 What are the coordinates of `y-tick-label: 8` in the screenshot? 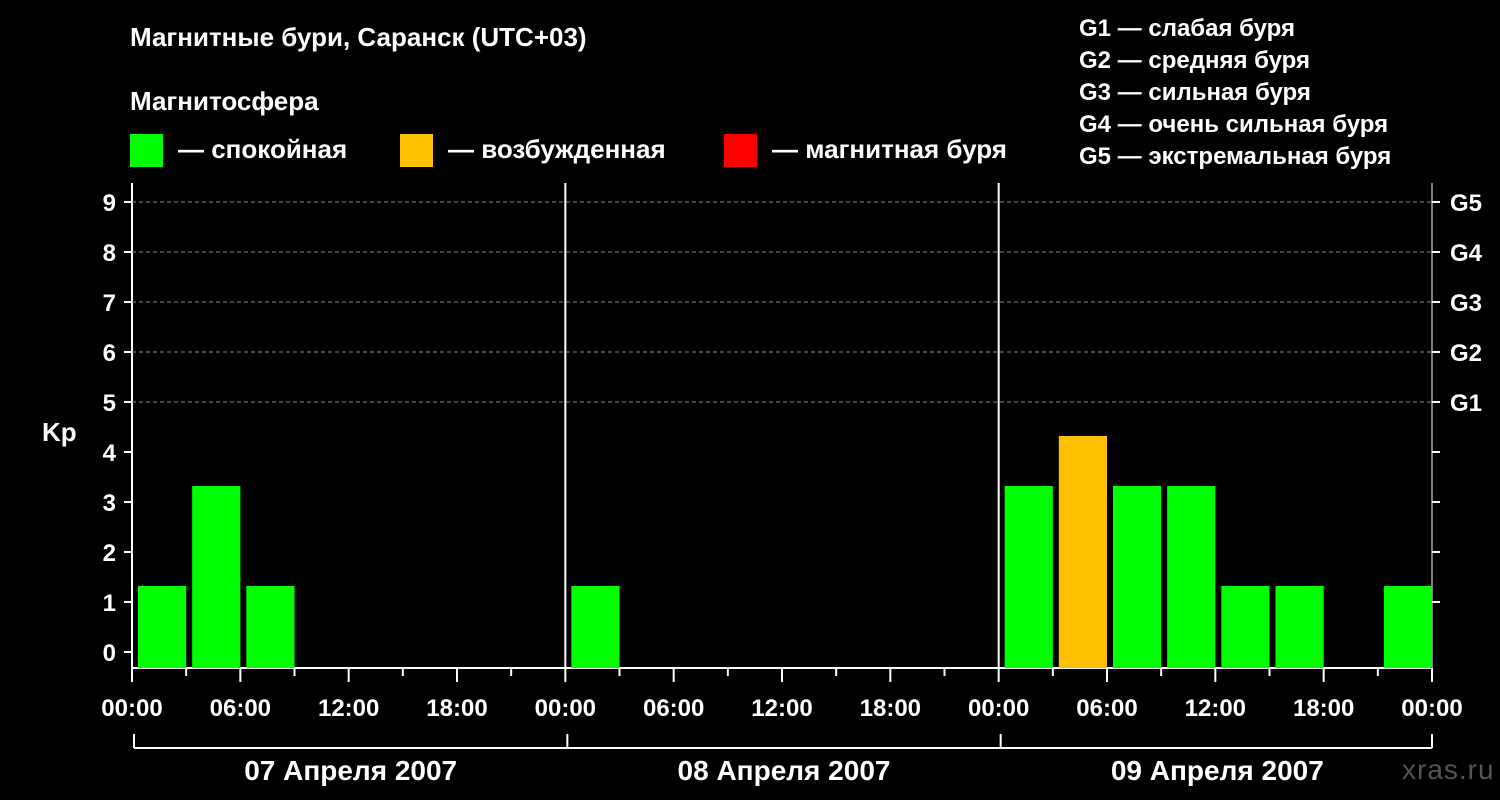 It's located at (109, 253).